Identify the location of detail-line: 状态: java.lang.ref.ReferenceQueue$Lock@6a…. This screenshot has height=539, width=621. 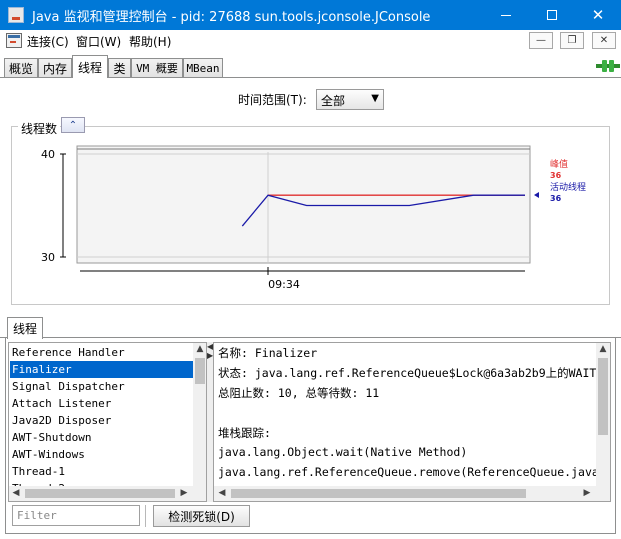
(414, 373).